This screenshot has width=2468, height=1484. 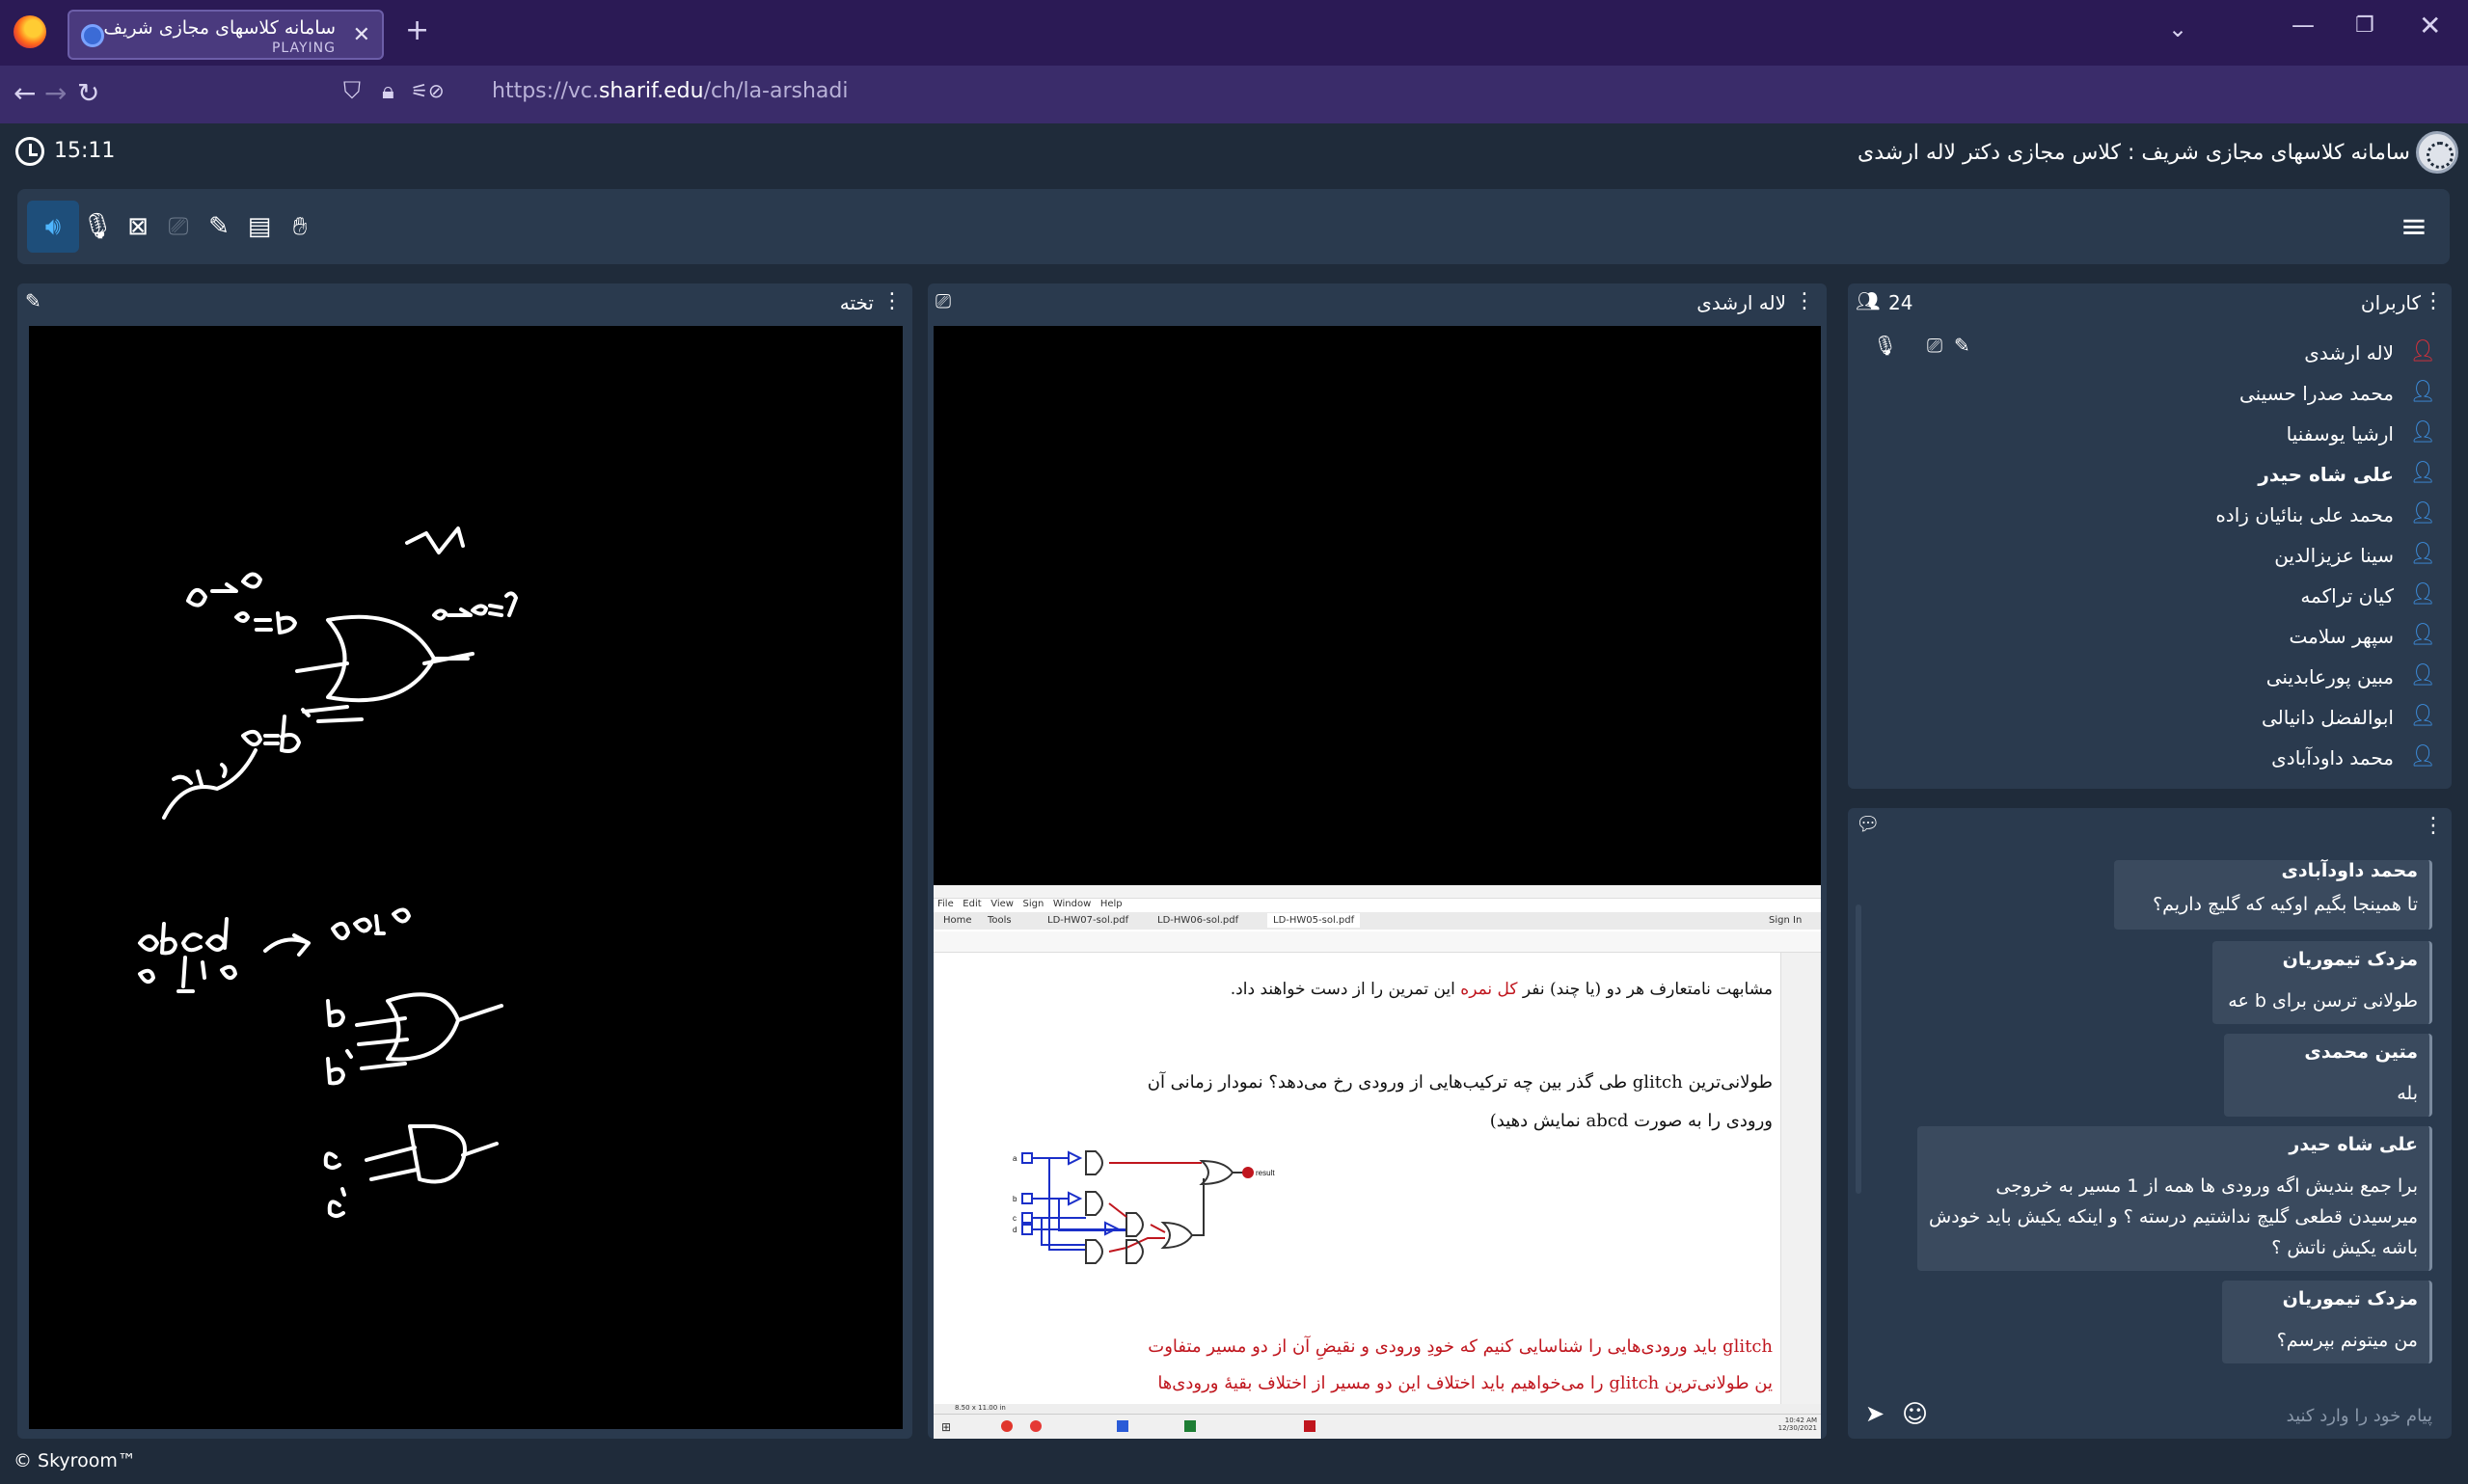 I want to click on url-text: https://vc.sharif.edu/ch/la-arshadi, so click(x=670, y=91).